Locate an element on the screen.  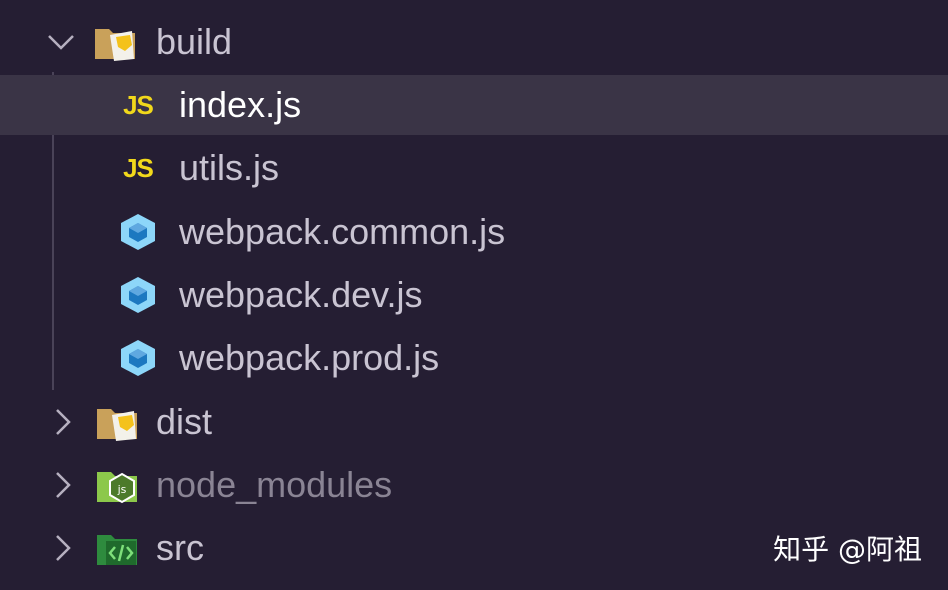
tree-item-label: dist is located at coordinates (184, 421).